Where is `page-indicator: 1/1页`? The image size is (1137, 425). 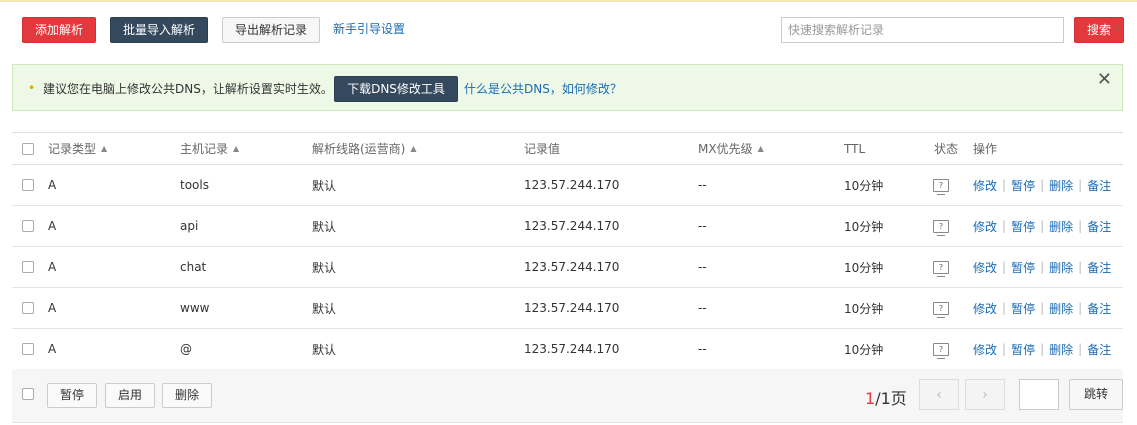
page-indicator: 1/1页 is located at coordinates (886, 397).